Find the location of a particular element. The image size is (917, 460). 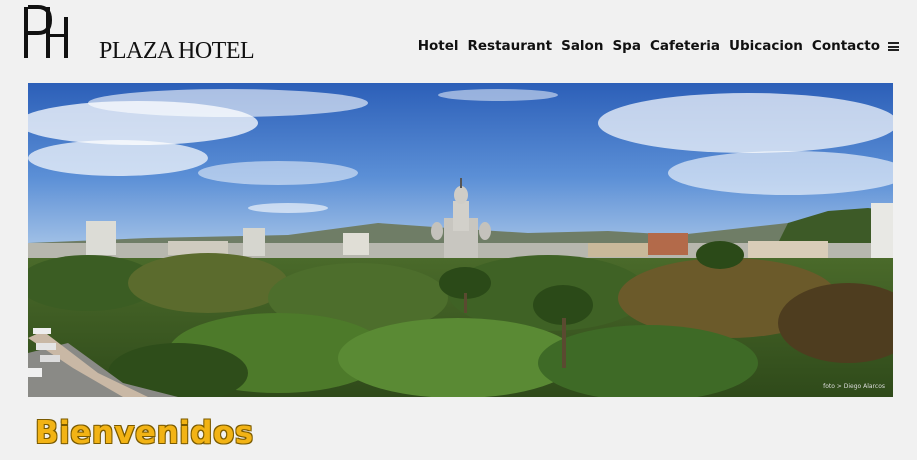

hotel-name: PLAZA HOTEL is located at coordinates (177, 51).